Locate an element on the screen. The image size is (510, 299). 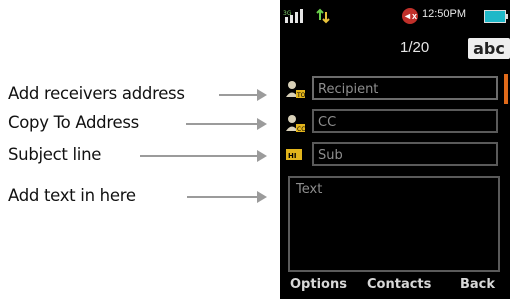
back-softkey: Back is located at coordinates (477, 284).